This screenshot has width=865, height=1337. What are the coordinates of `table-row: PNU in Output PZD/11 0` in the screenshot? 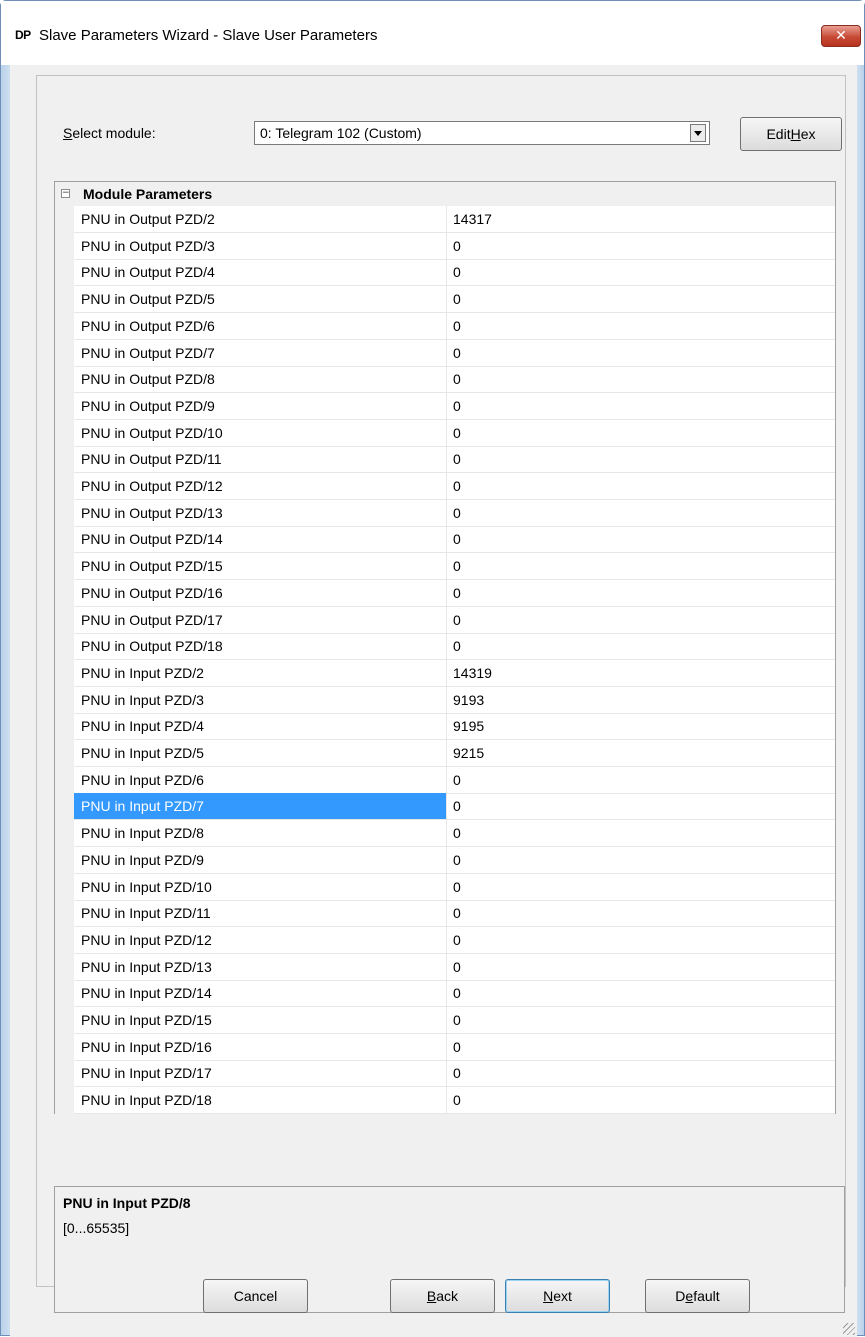 It's located at (454, 460).